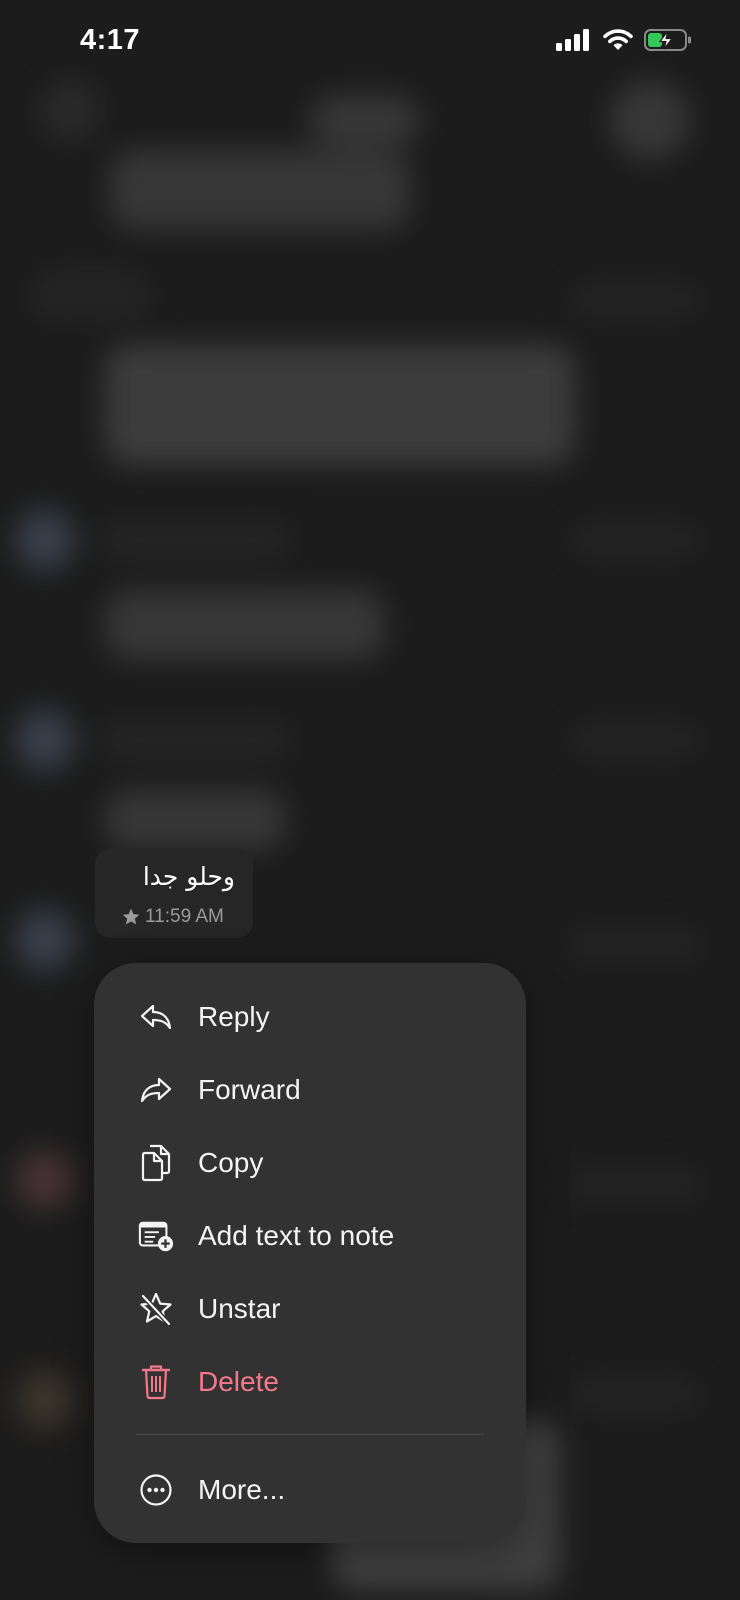 The image size is (740, 1600). I want to click on status-icons, so click(624, 40).